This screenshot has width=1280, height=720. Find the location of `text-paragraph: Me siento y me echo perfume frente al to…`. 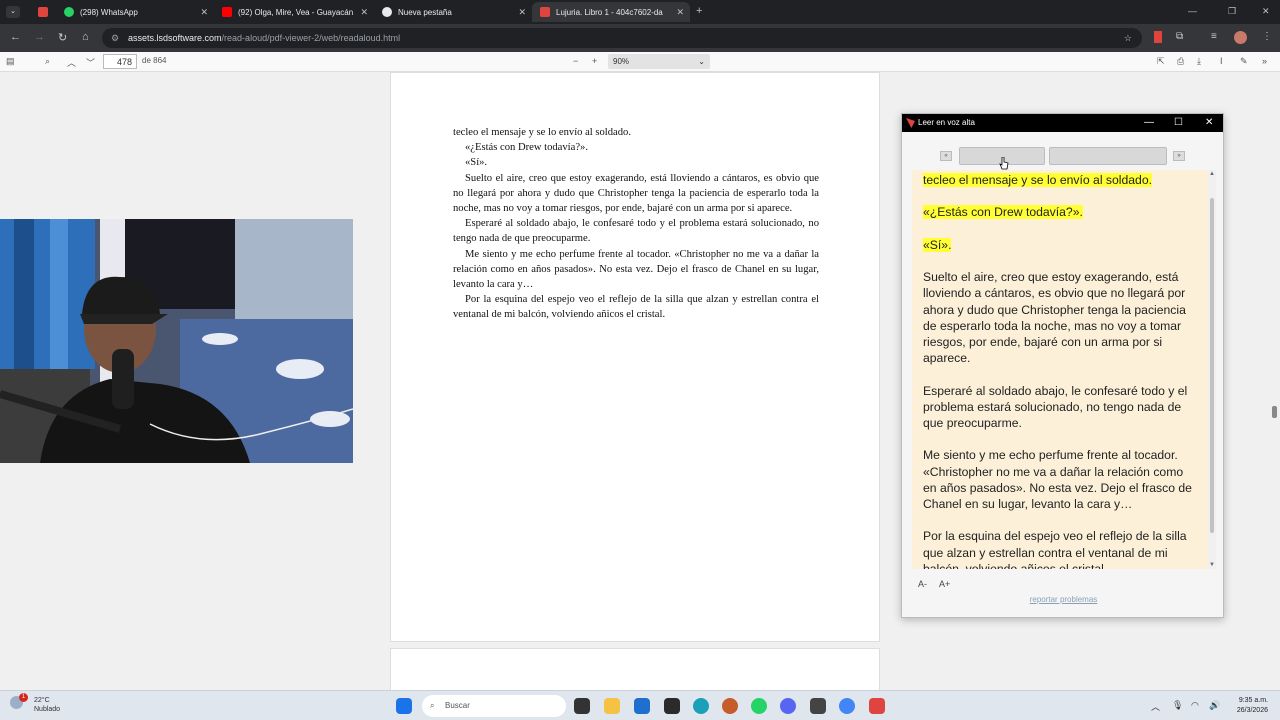

text-paragraph: Me siento y me echo perfume frente al to… is located at coordinates (1057, 479).